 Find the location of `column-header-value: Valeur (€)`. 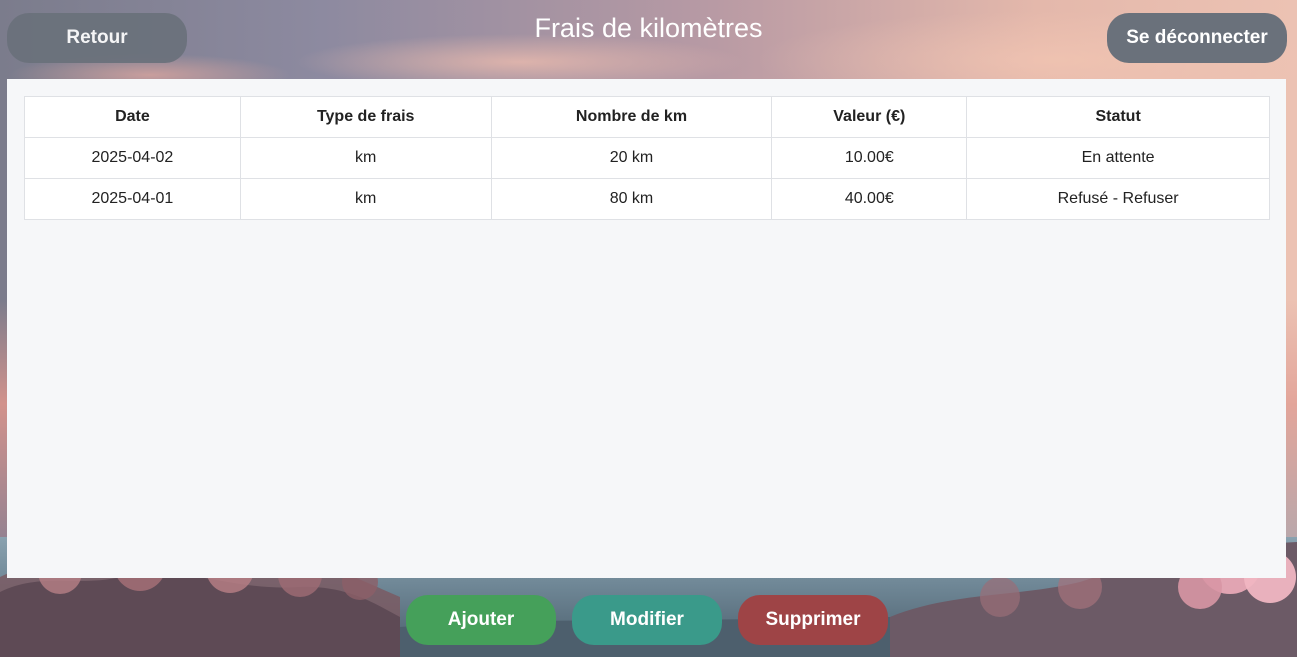

column-header-value: Valeur (€) is located at coordinates (869, 117).